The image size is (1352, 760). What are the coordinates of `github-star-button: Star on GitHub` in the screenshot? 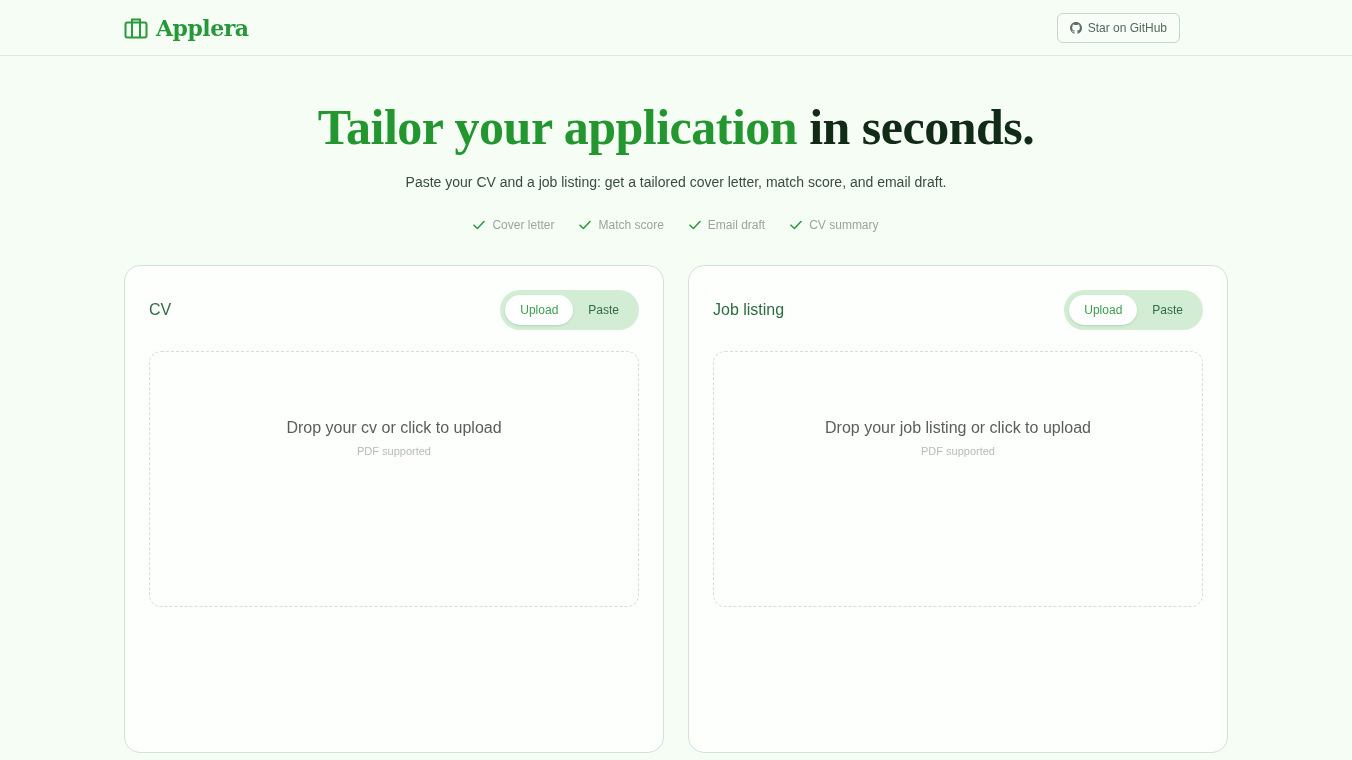 It's located at (1118, 27).